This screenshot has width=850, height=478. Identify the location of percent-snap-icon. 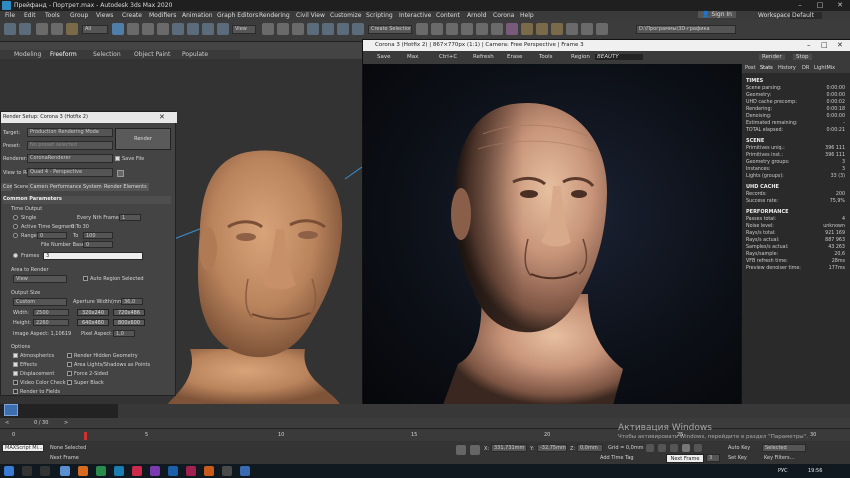
(343, 29).